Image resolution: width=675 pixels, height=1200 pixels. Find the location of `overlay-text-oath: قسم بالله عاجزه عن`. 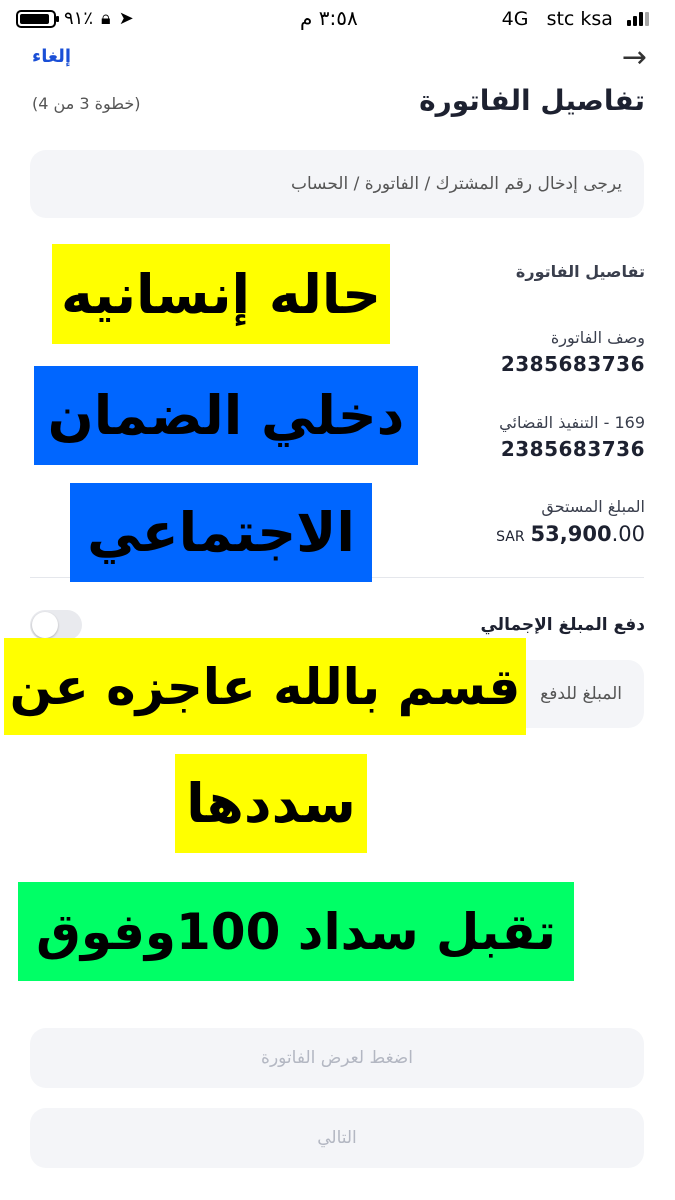

overlay-text-oath: قسم بالله عاجزه عن is located at coordinates (265, 686).